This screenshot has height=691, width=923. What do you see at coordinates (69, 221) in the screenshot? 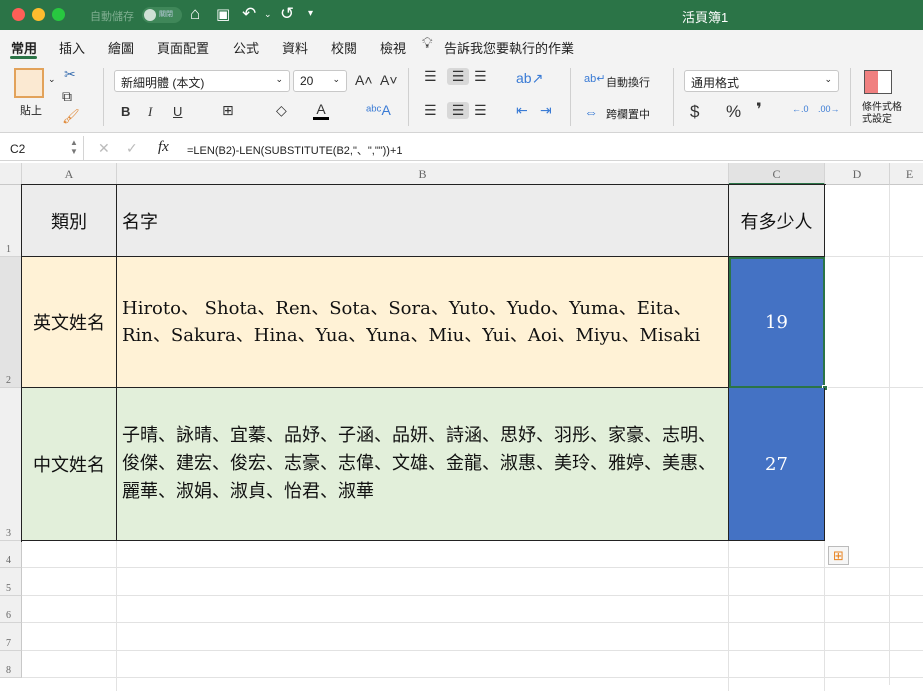
I see `cell-a1: 類別` at bounding box center [69, 221].